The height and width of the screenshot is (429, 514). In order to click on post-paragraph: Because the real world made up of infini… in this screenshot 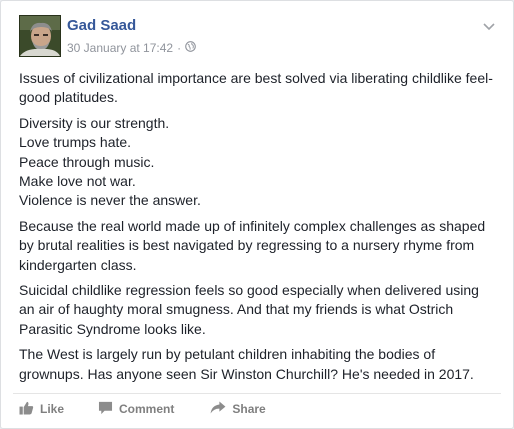, I will do `click(252, 245)`.